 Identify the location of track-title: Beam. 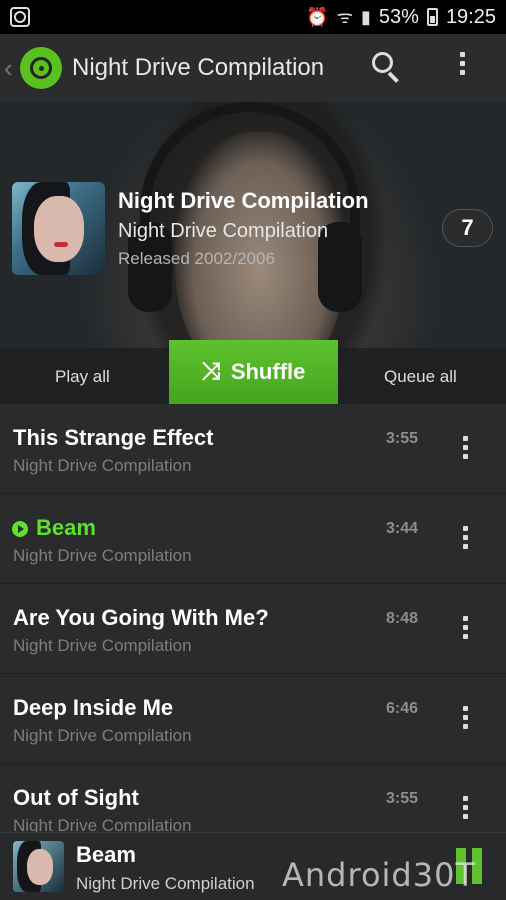
(66, 527).